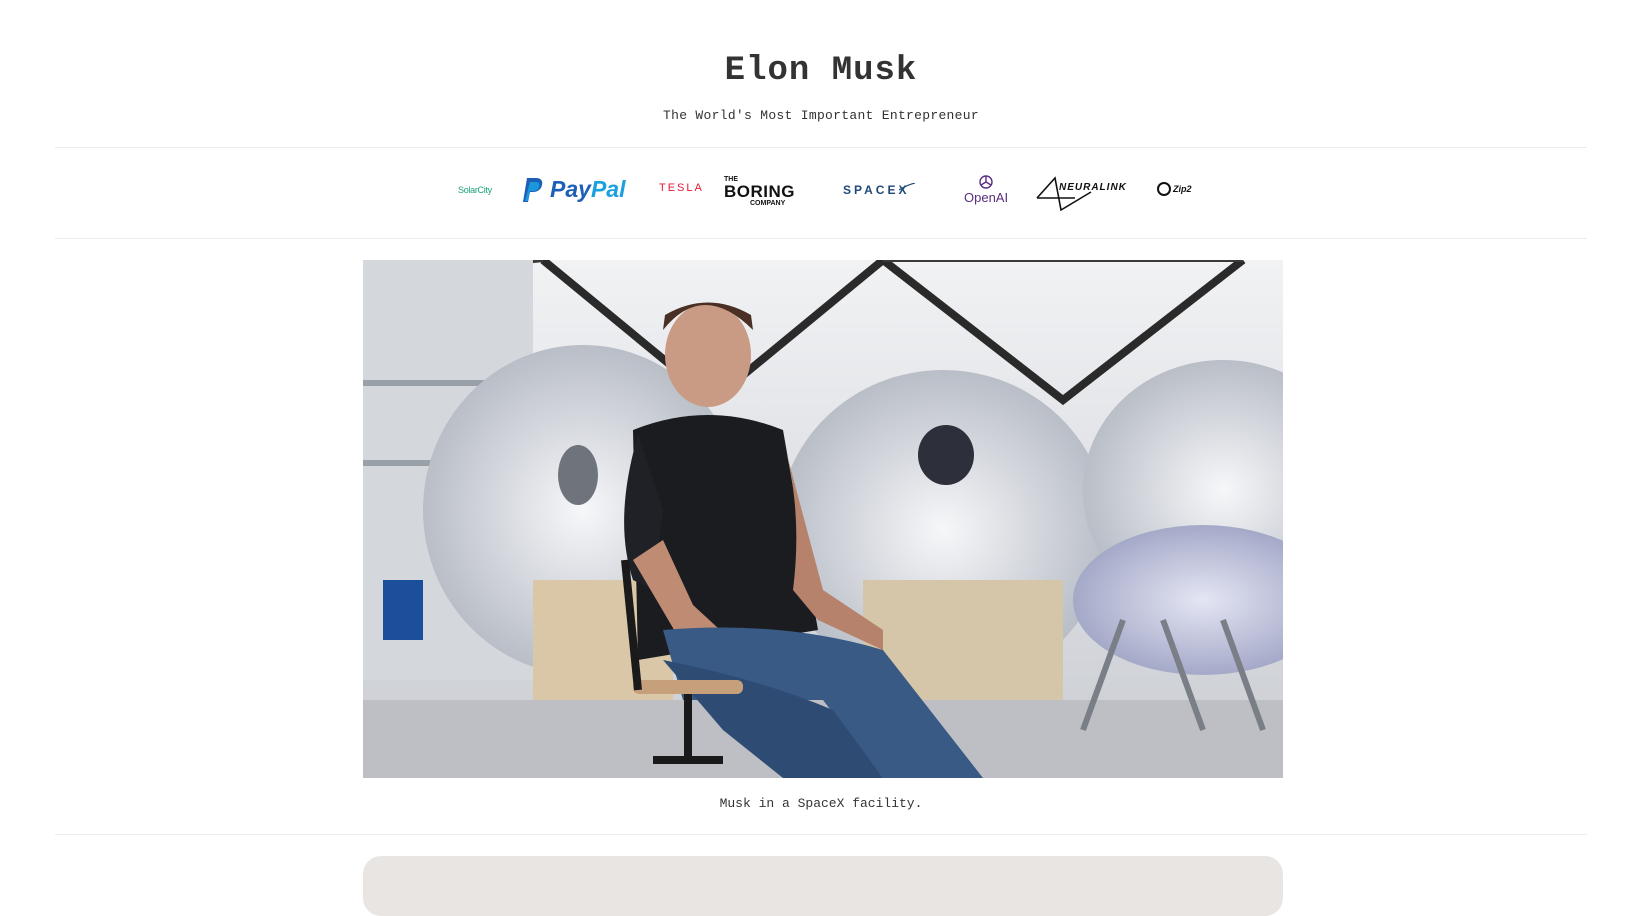 This screenshot has width=1642, height=916. Describe the element at coordinates (821, 115) in the screenshot. I see `page-subtitle: The World's Most Important Entrepreneur` at that location.